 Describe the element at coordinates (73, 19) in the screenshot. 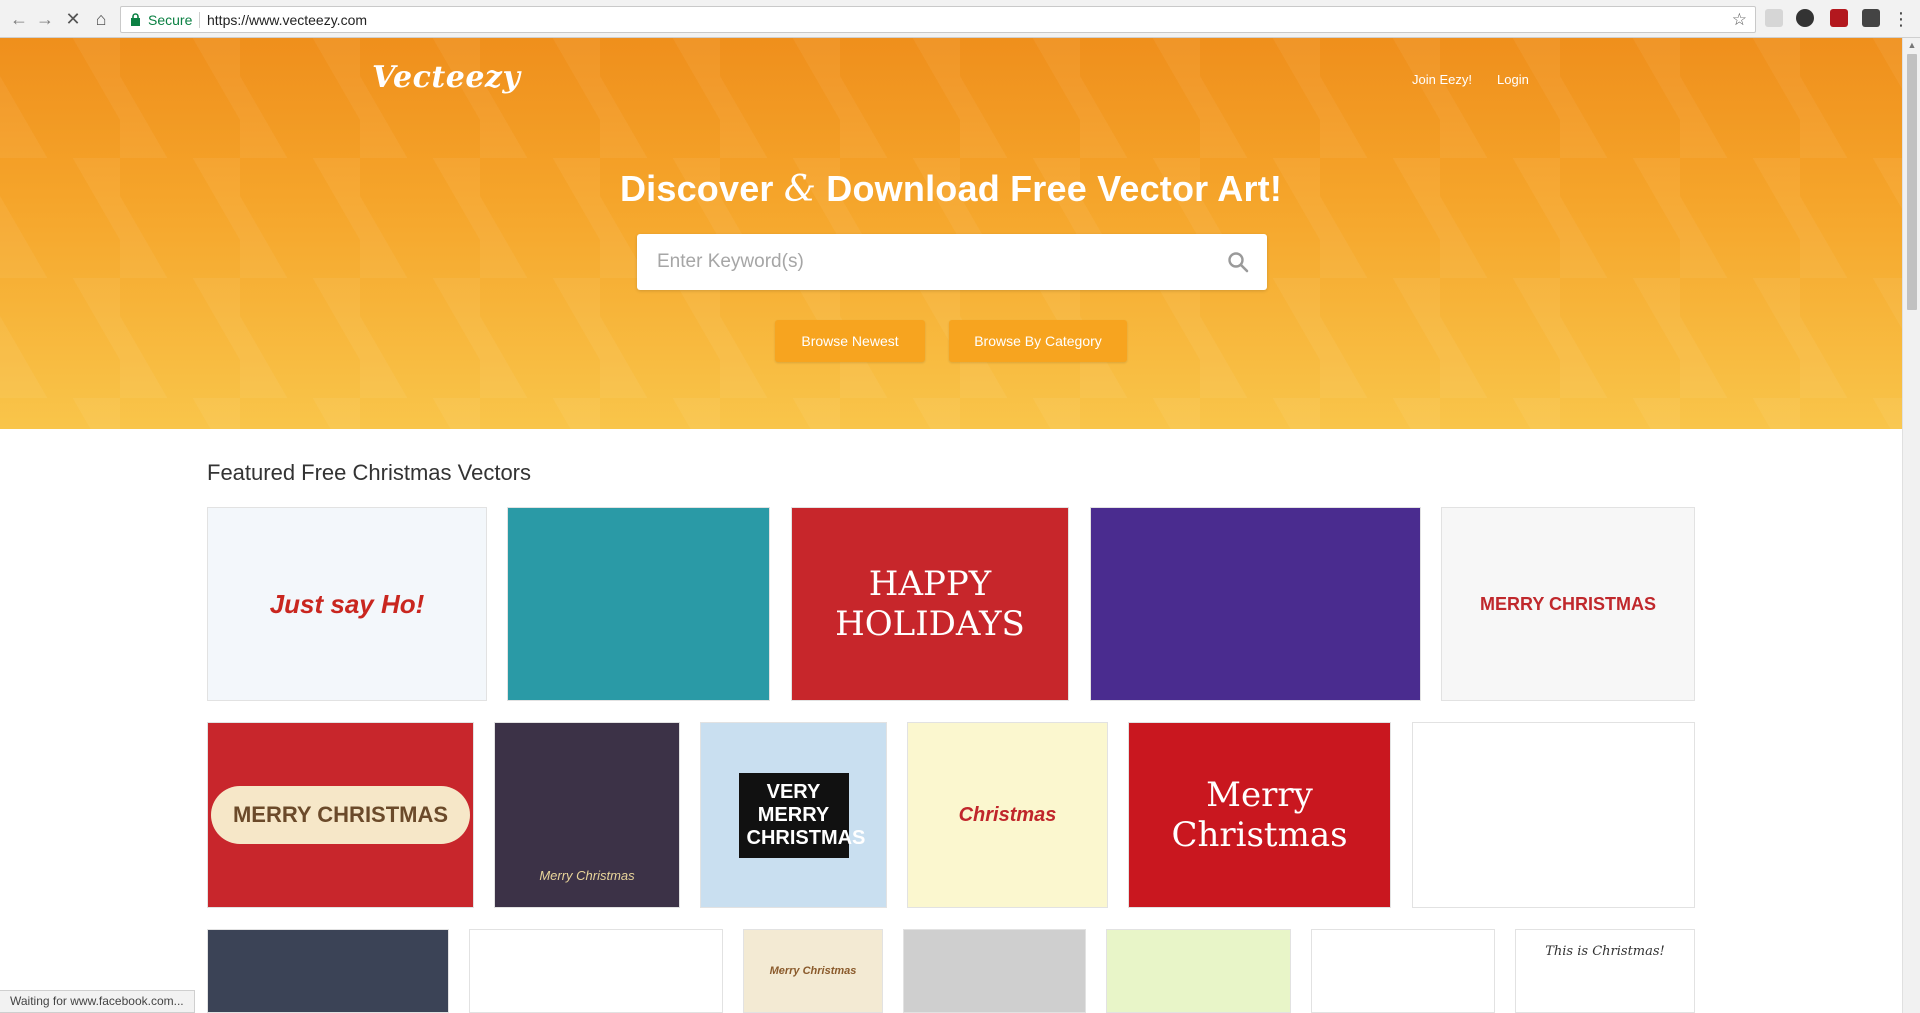

I see `stop-icon: ✕` at that location.